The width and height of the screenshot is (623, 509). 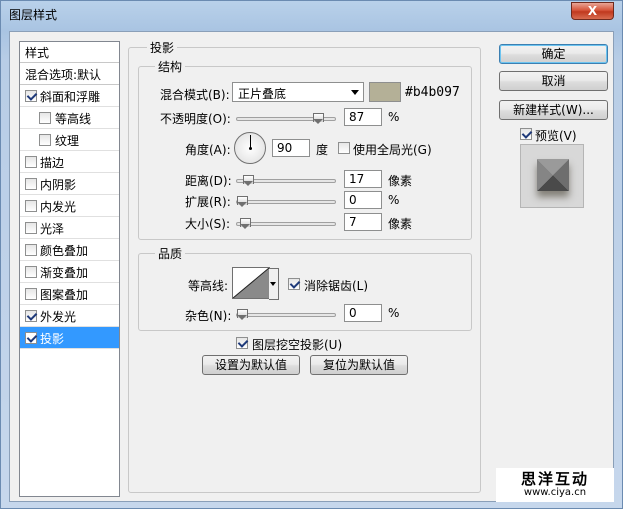 What do you see at coordinates (363, 179) in the screenshot?
I see `distance-input: 17` at bounding box center [363, 179].